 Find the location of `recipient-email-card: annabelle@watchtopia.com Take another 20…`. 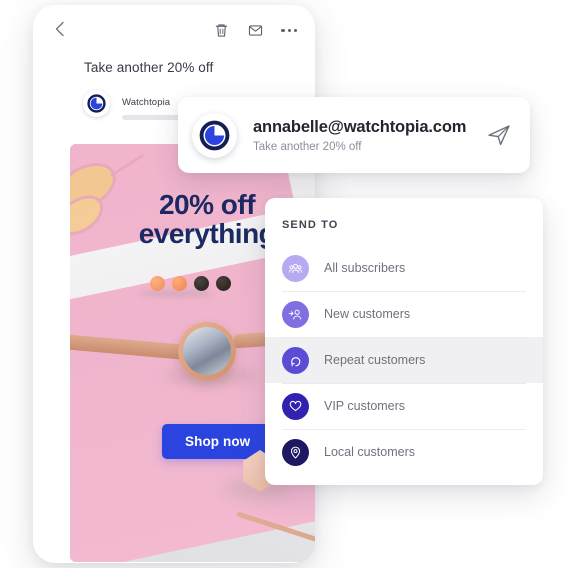

recipient-email-card: annabelle@watchtopia.com Take another 20… is located at coordinates (354, 135).